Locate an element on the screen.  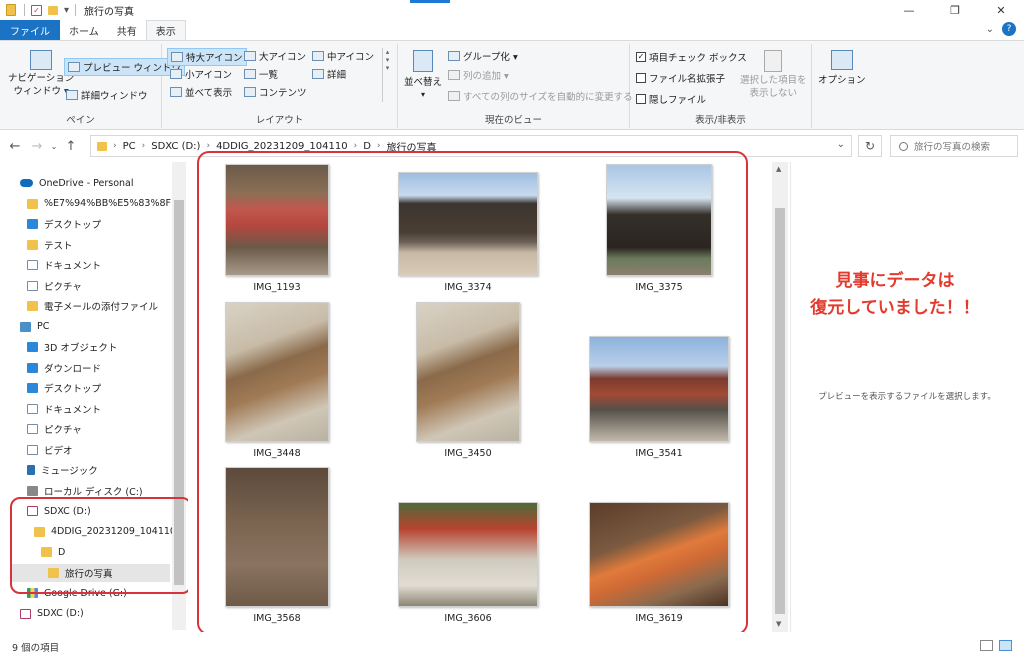
tree-item: ビデオ is located at coordinates (50, 450).